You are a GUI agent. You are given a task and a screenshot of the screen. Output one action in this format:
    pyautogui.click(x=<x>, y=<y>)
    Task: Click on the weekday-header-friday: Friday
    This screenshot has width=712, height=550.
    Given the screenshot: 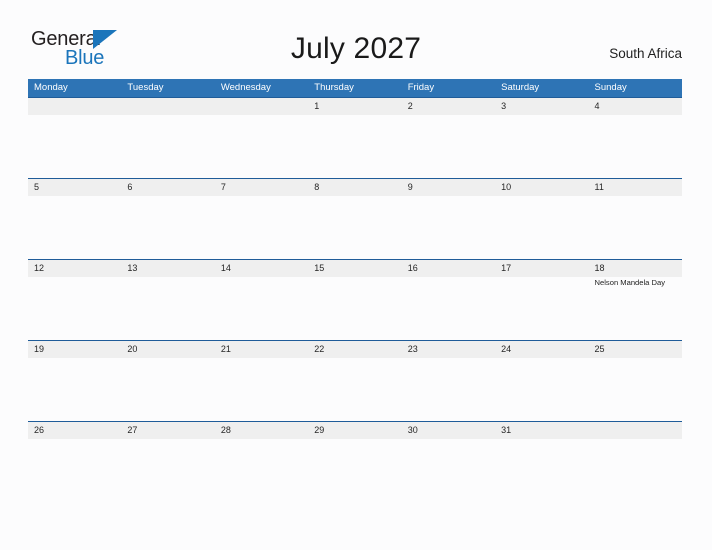 What is the action you would take?
    pyautogui.click(x=421, y=87)
    